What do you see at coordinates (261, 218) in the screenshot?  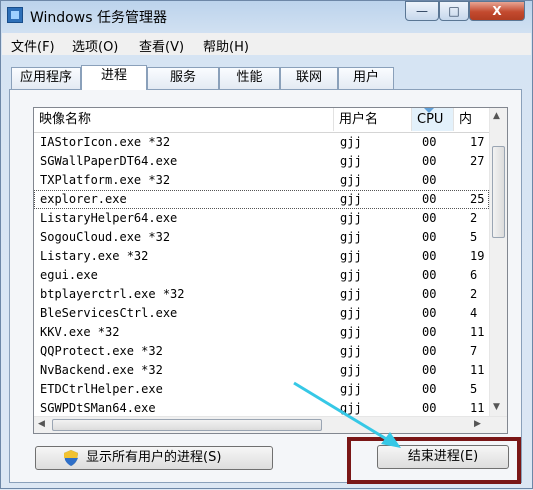 I see `process-row: ListaryHelper64.exe gjj 00 2` at bounding box center [261, 218].